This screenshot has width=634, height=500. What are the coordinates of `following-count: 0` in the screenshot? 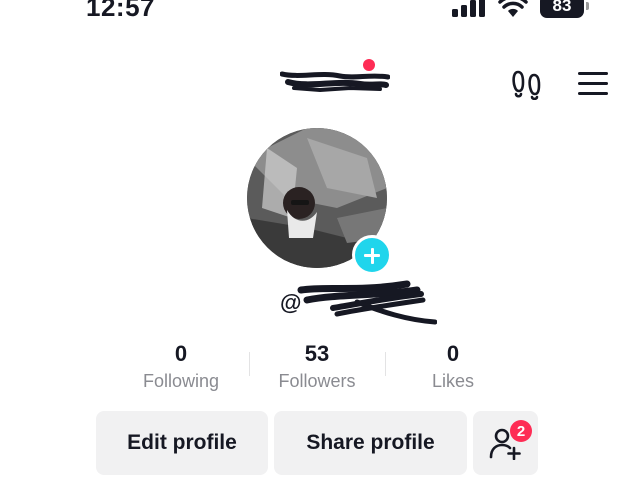 It's located at (181, 353).